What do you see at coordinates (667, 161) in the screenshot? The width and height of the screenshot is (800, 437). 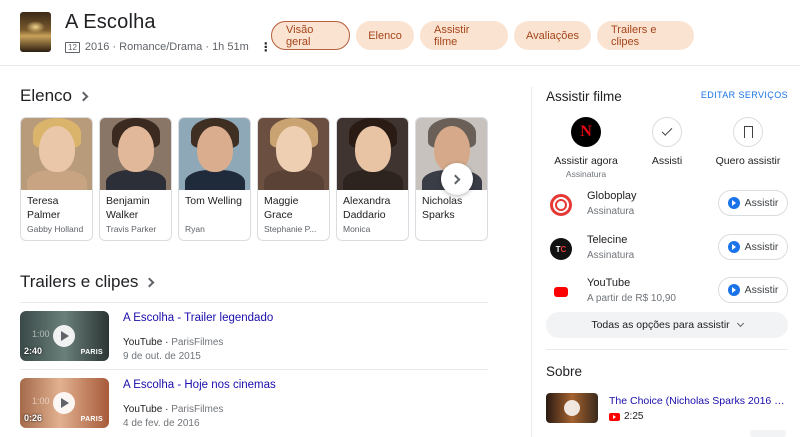 I see `watched-label: Assisti` at bounding box center [667, 161].